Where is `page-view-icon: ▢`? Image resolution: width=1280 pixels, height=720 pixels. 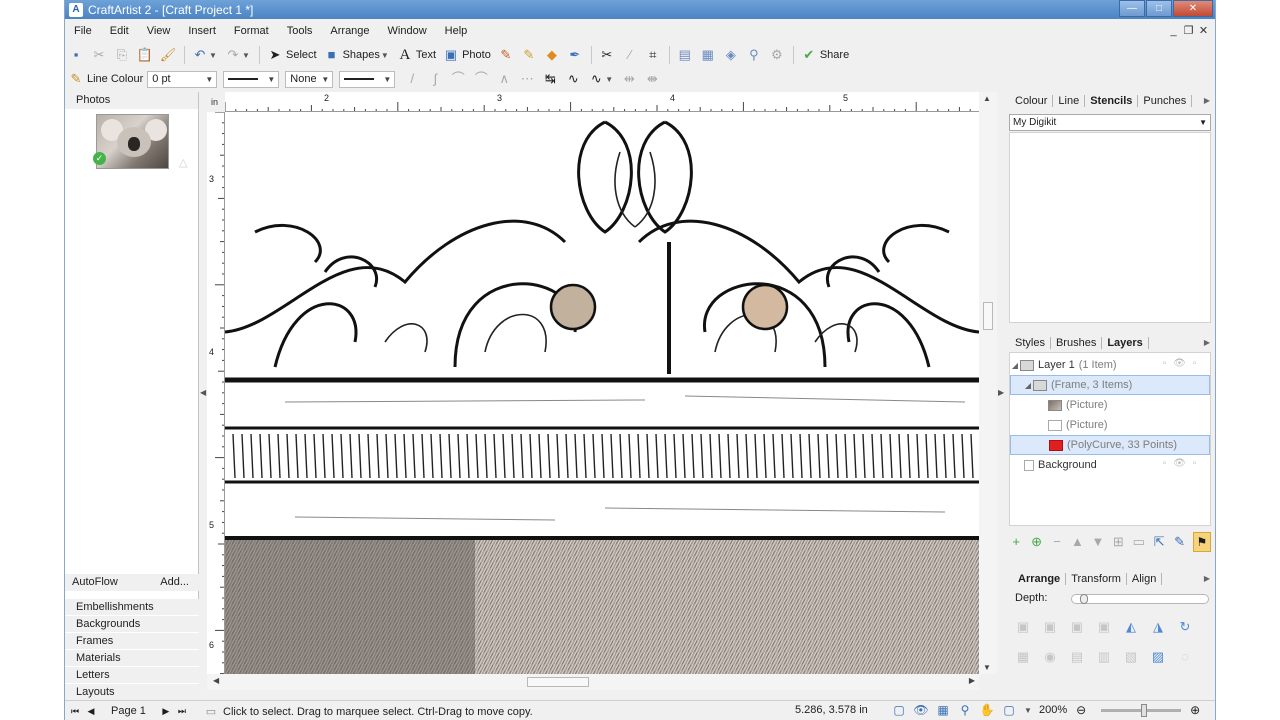 page-view-icon: ▢ is located at coordinates (899, 710).